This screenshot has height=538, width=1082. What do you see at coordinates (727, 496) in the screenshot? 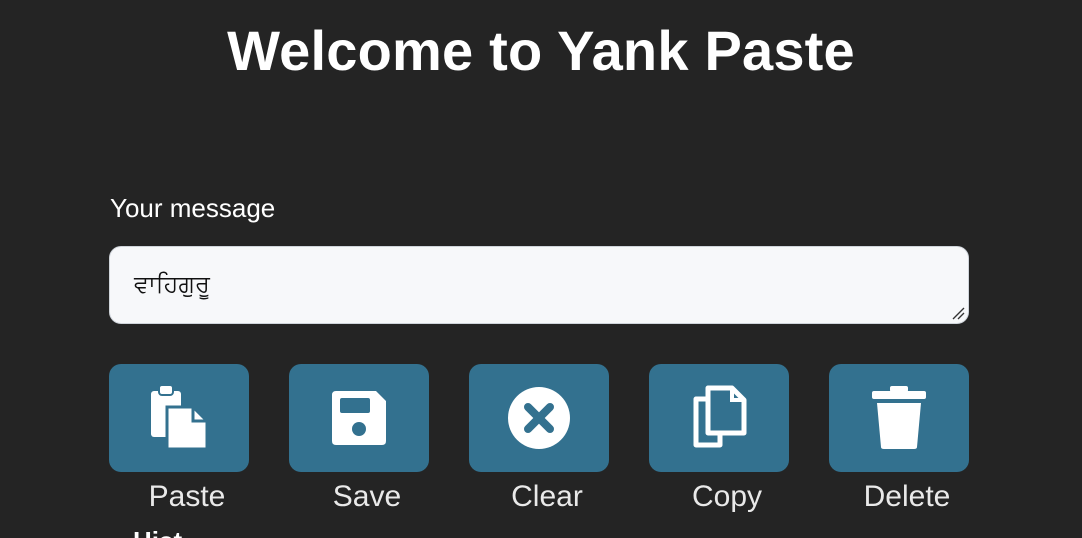
I see `copy-button-label: Copy` at bounding box center [727, 496].